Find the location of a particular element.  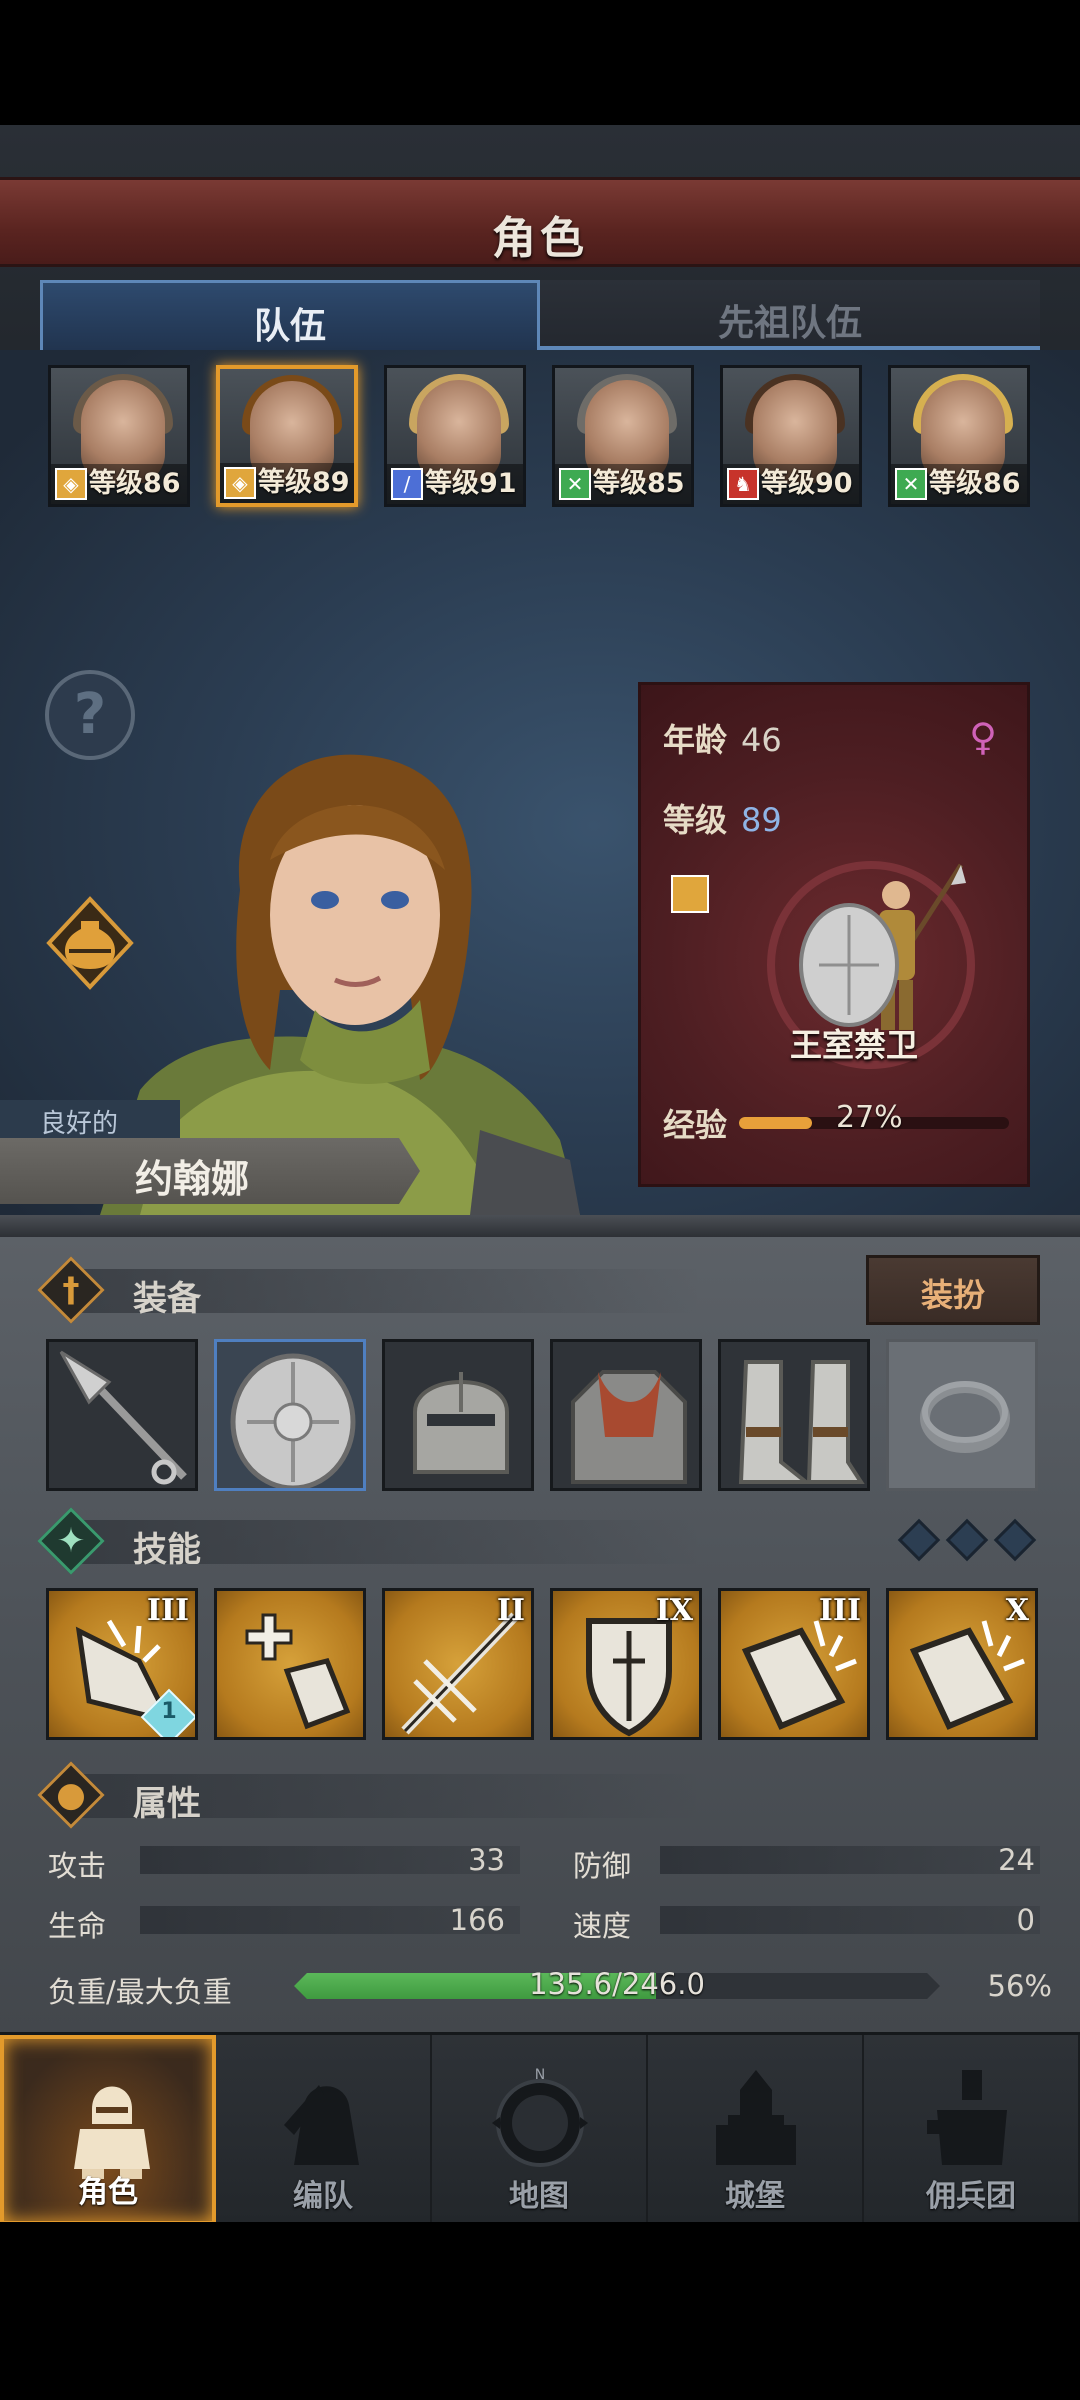

nav-map: N 地图 is located at coordinates (540, 2130).